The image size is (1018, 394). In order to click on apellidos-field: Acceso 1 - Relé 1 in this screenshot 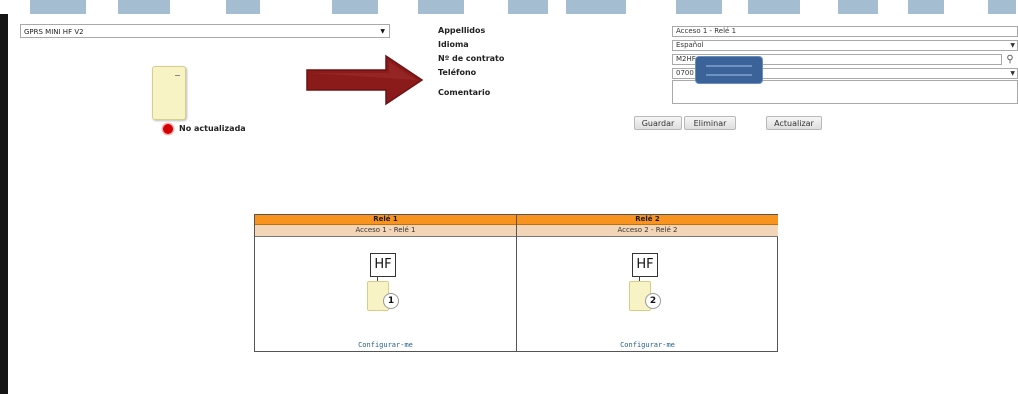, I will do `click(845, 31)`.